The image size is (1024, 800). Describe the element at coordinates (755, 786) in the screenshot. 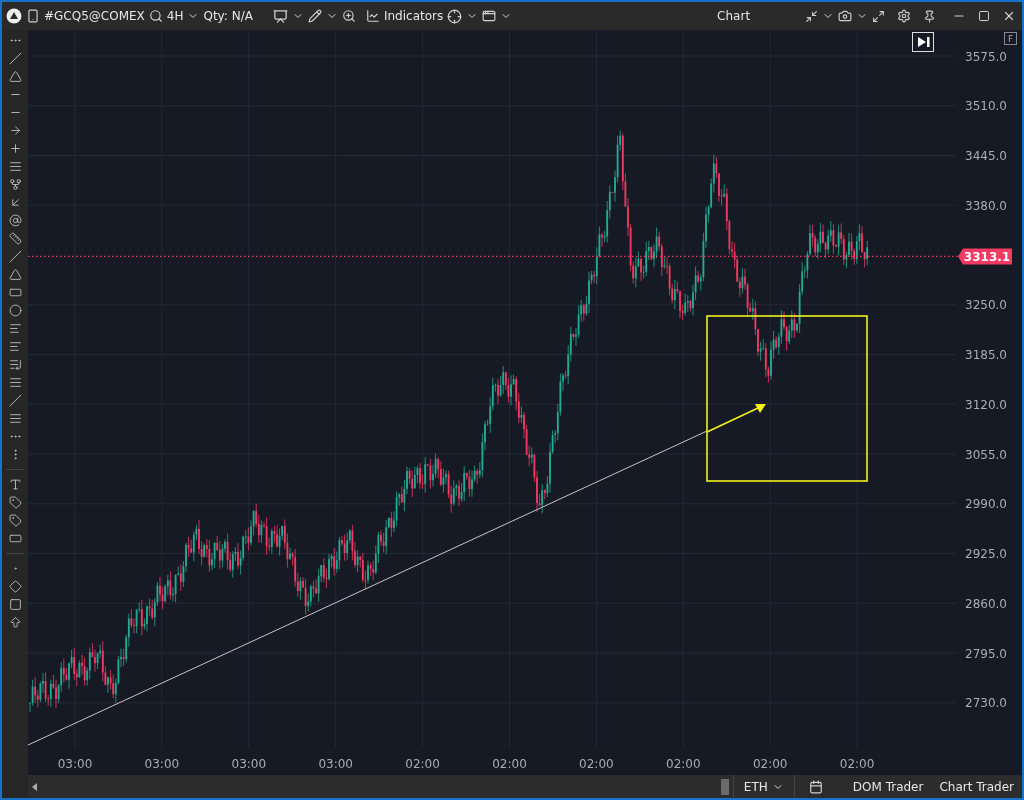

I see `session-label: ETH` at that location.